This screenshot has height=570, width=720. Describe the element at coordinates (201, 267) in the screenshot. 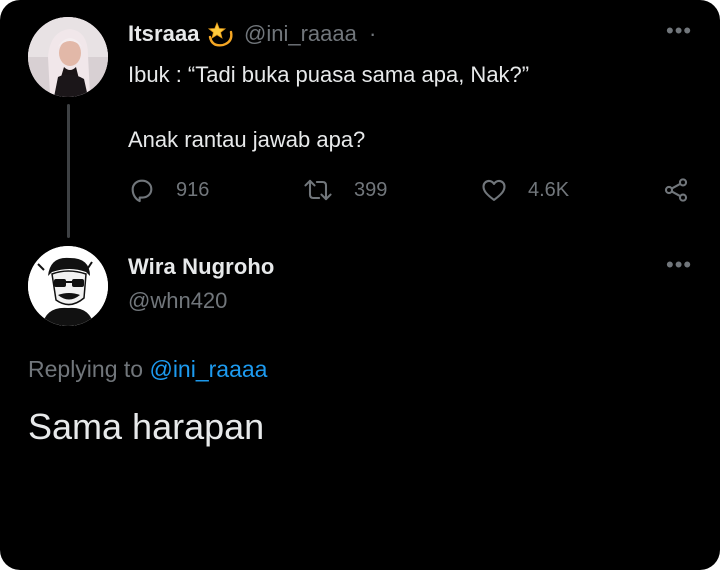

I see `author-name: Wira Nugroho` at that location.